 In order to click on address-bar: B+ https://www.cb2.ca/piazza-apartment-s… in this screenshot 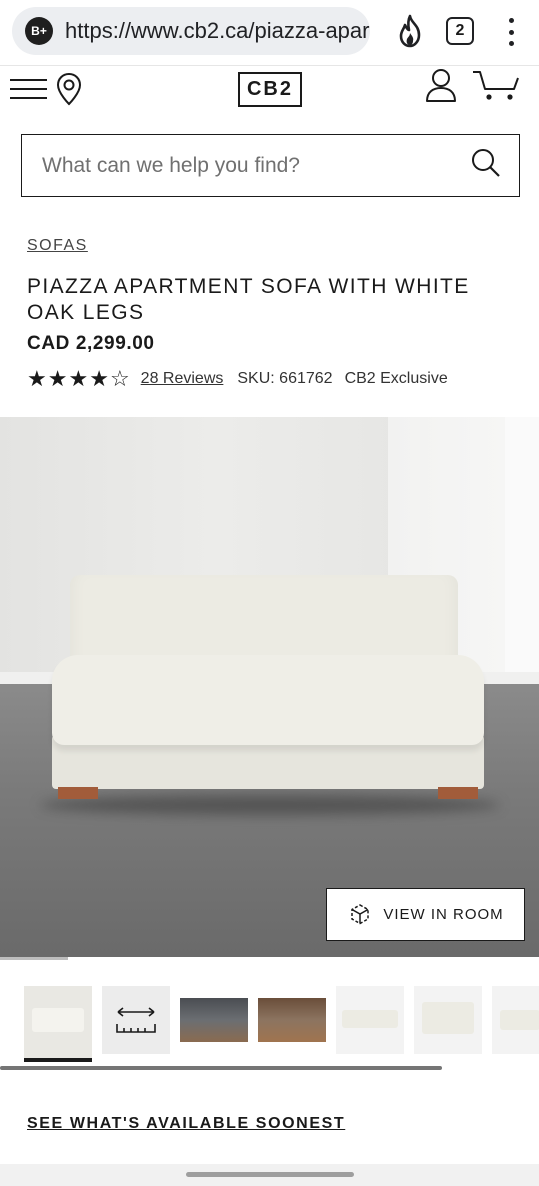, I will do `click(191, 31)`.